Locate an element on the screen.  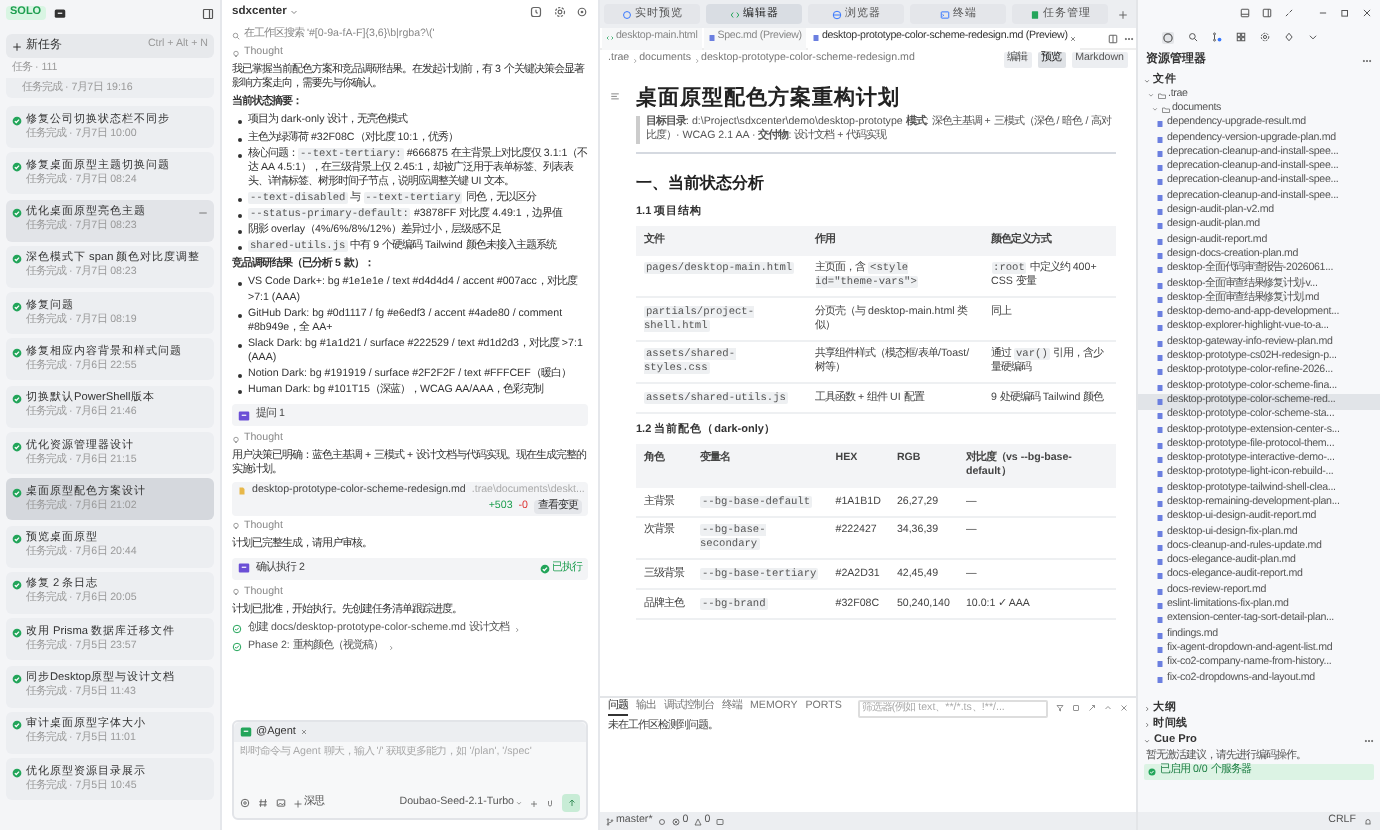
globe-icon is located at coordinates (836, 14).